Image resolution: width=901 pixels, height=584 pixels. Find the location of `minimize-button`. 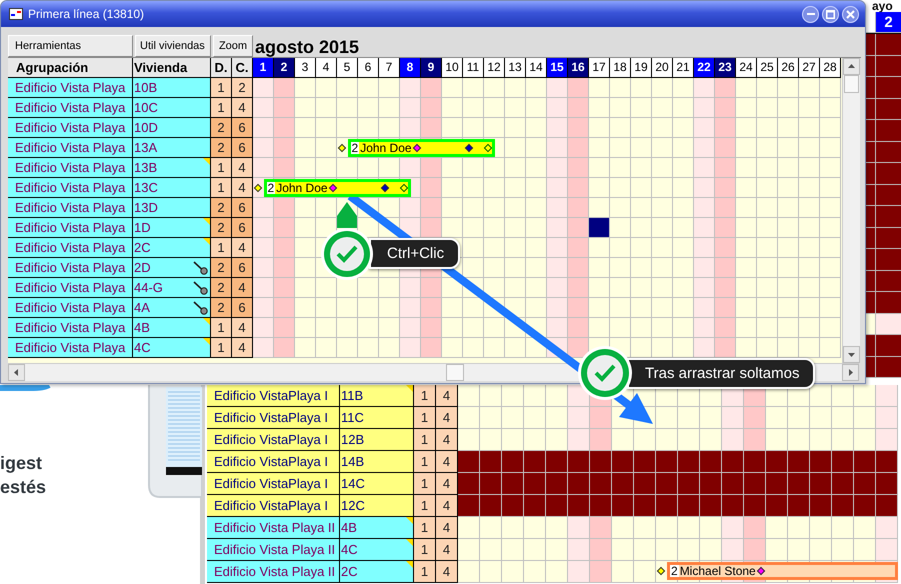

minimize-button is located at coordinates (810, 14).